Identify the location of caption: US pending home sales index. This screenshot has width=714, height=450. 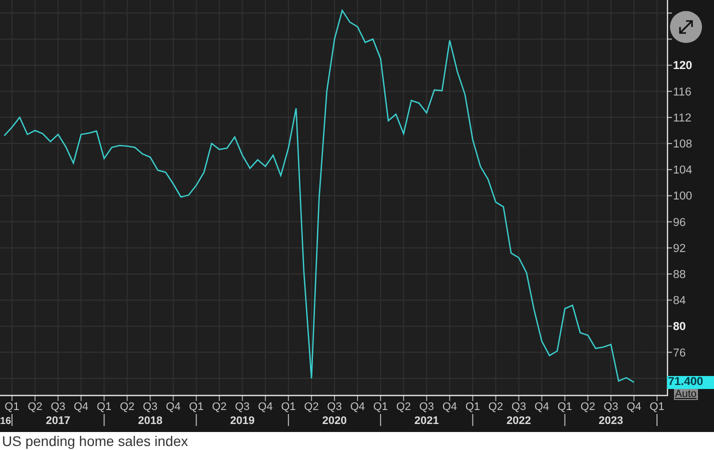
(95, 441).